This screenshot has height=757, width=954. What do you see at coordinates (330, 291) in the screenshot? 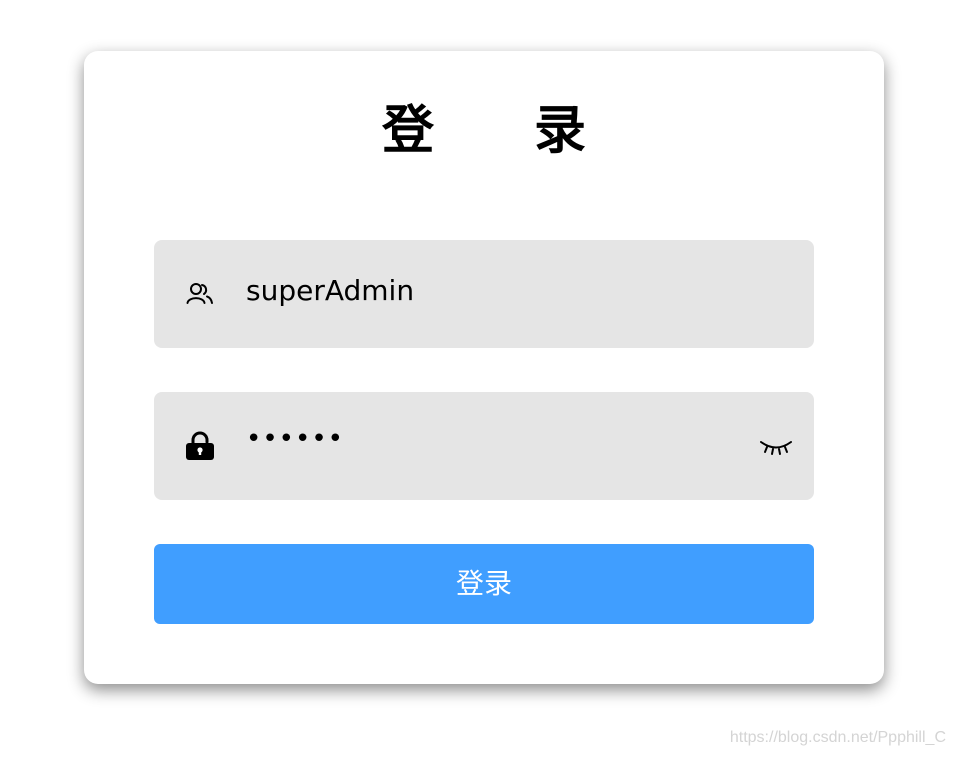
I see `username-value: superAdmin` at bounding box center [330, 291].